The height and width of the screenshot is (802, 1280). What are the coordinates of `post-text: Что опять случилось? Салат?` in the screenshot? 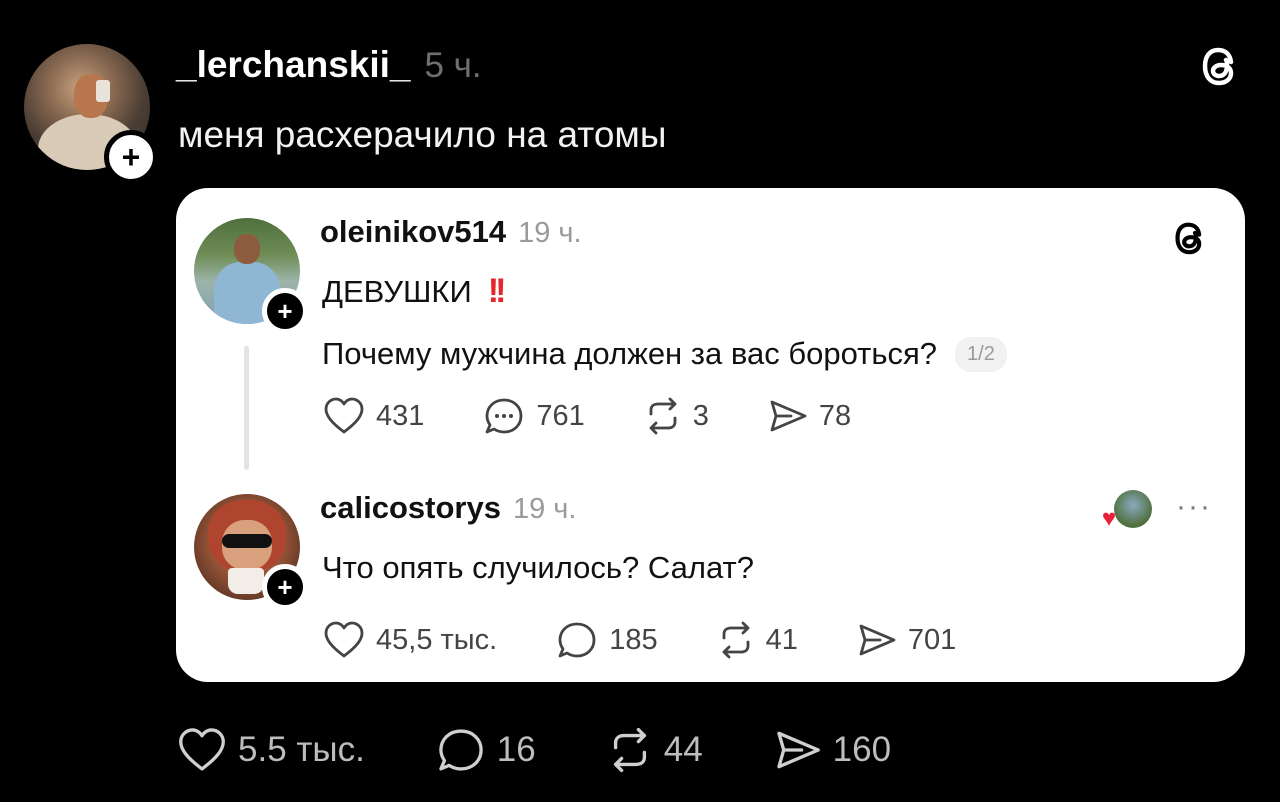 It's located at (538, 567).